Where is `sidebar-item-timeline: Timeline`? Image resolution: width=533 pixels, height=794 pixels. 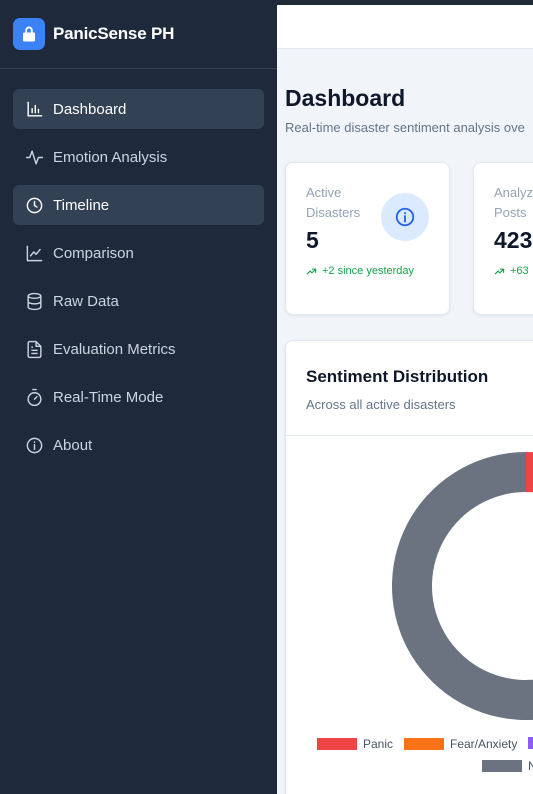 sidebar-item-timeline: Timeline is located at coordinates (138, 205).